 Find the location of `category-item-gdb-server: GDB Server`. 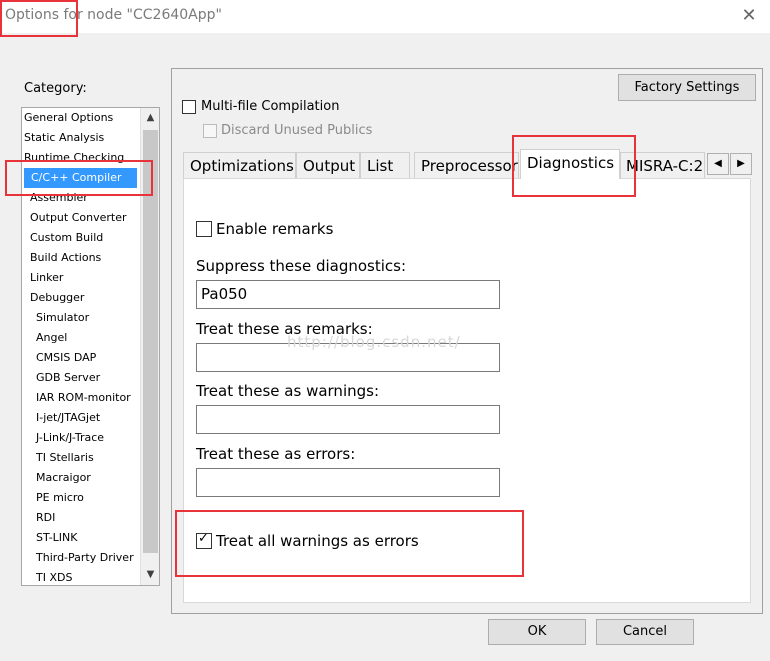

category-item-gdb-server: GDB Server is located at coordinates (68, 378).